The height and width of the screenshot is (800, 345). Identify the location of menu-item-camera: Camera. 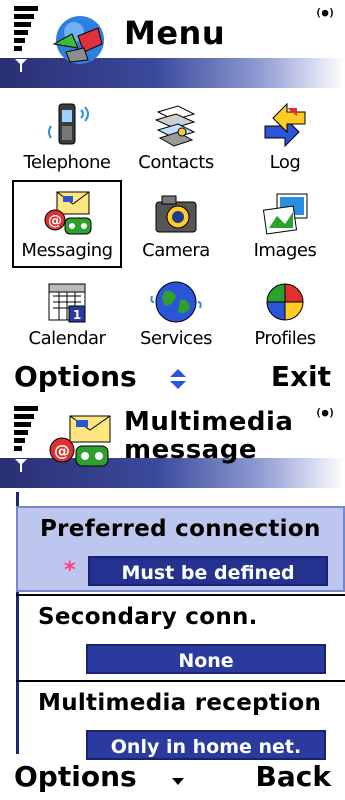
(176, 224).